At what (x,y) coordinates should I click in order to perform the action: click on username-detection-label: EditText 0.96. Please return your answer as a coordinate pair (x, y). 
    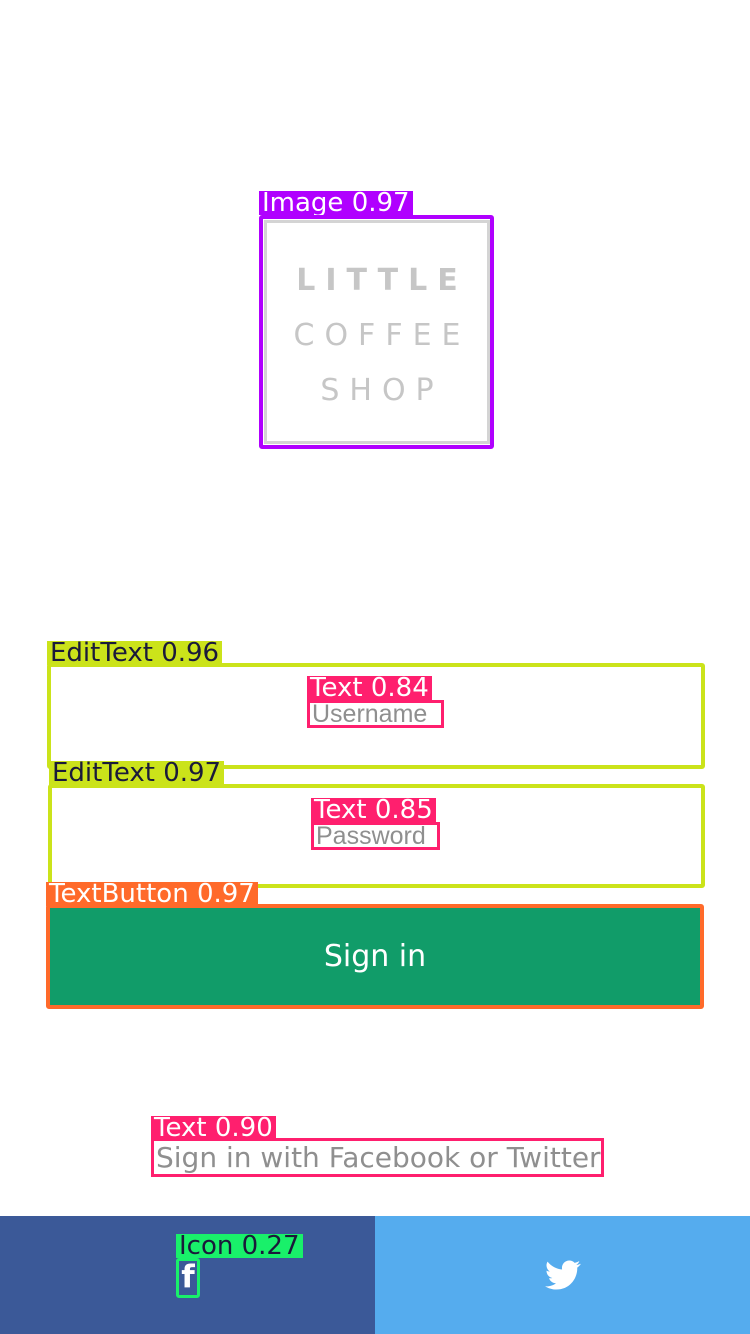
    Looking at the image, I should click on (135, 653).